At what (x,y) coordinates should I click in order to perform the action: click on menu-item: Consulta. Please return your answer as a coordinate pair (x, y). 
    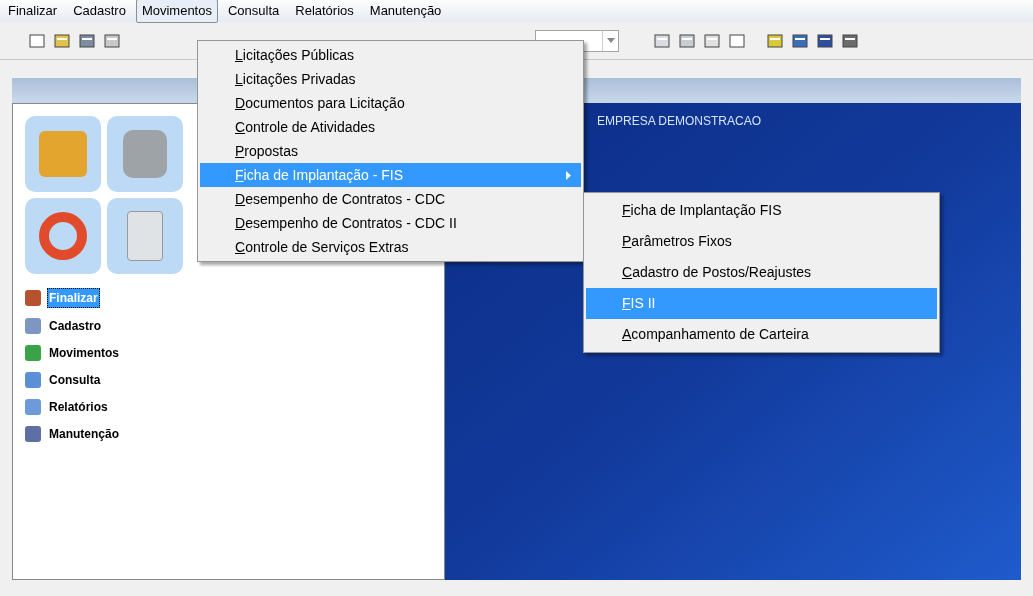
    Looking at the image, I should click on (253, 11).